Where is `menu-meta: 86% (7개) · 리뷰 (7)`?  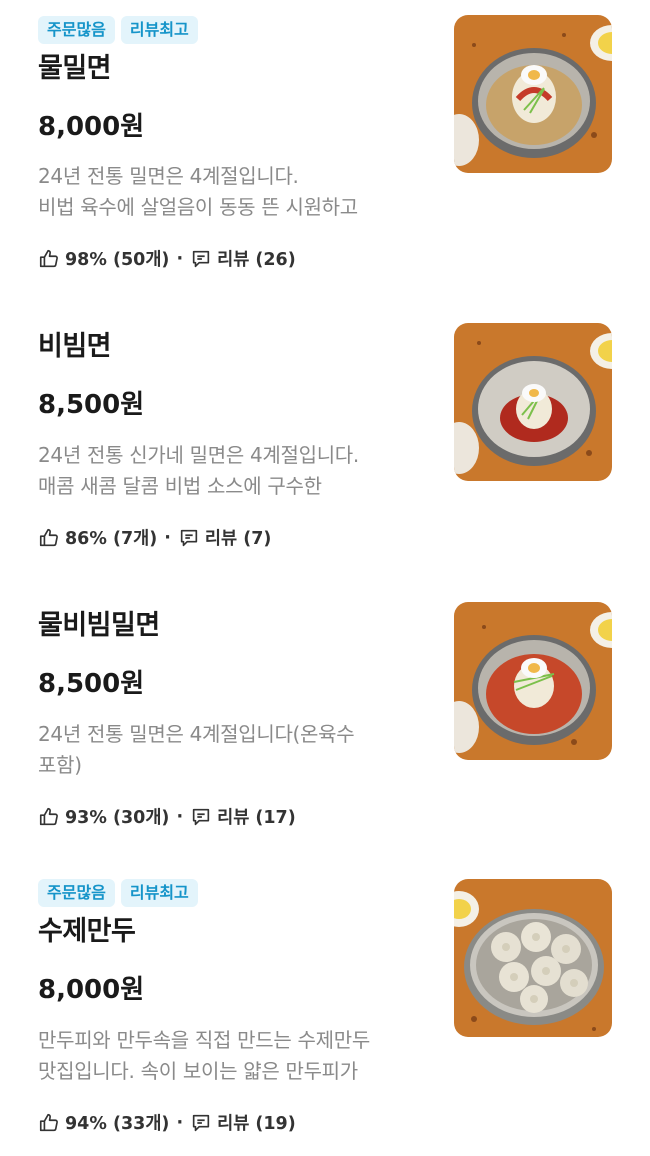 menu-meta: 86% (7개) · 리뷰 (7) is located at coordinates (154, 537).